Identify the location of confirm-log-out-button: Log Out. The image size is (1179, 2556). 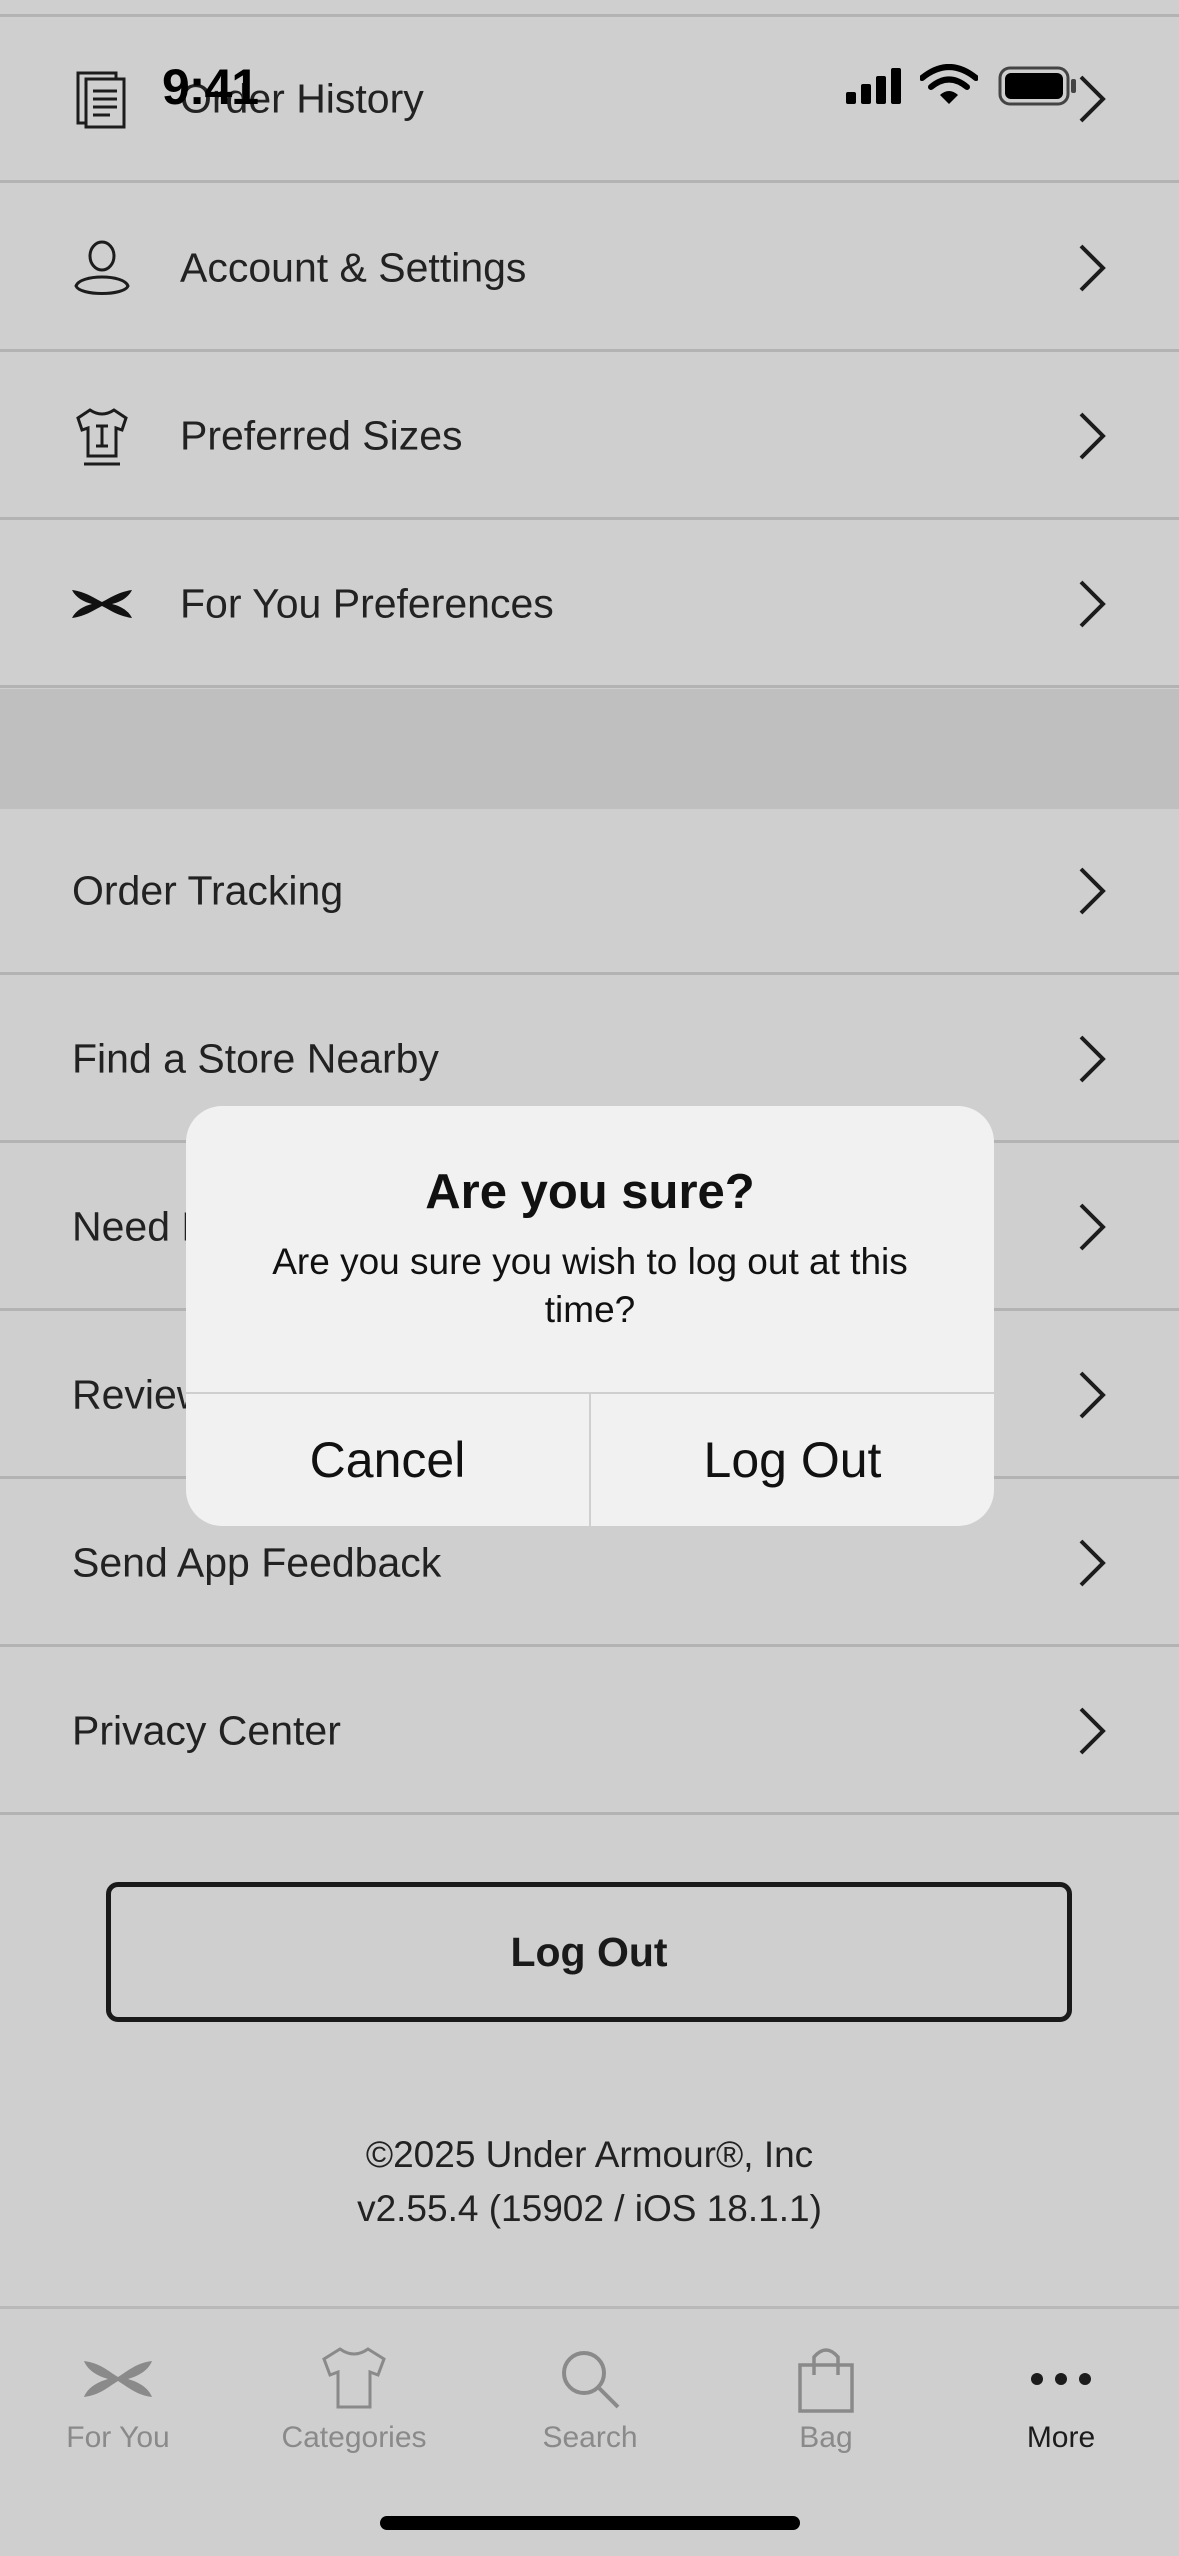
(792, 1460).